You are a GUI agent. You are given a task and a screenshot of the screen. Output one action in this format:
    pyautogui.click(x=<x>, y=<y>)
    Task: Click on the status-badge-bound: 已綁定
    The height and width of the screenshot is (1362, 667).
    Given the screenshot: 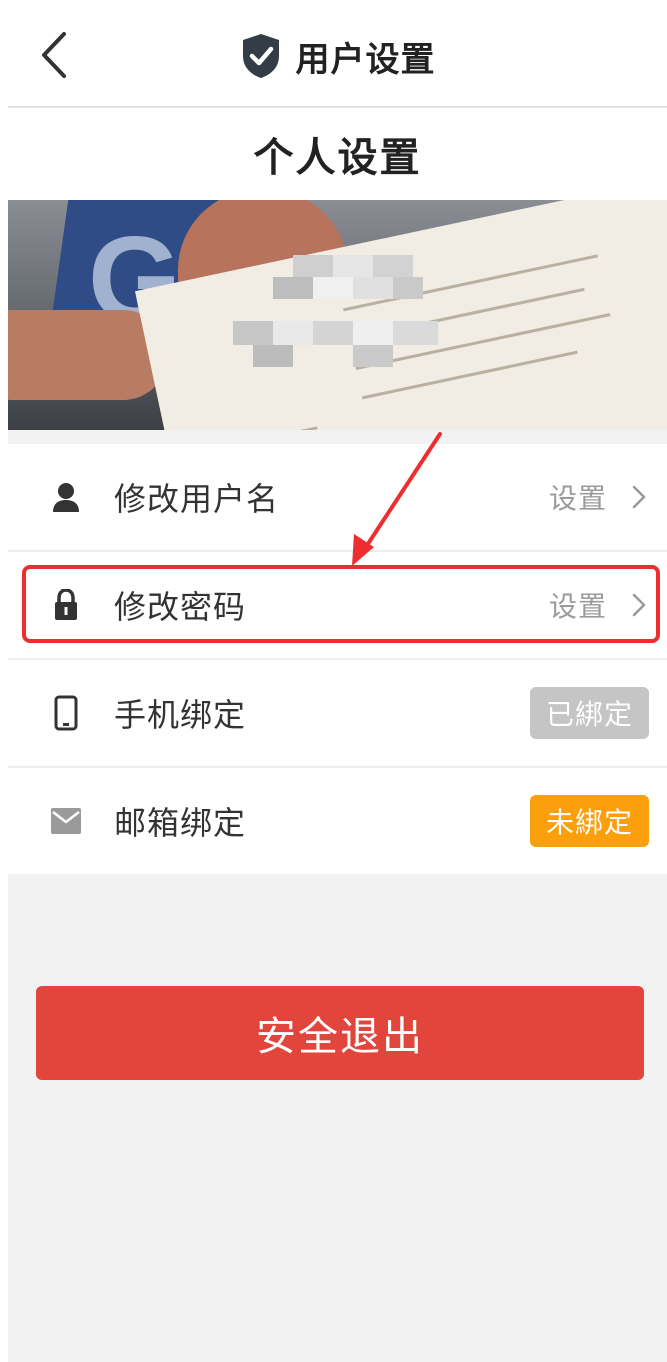 What is the action you would take?
    pyautogui.click(x=589, y=713)
    